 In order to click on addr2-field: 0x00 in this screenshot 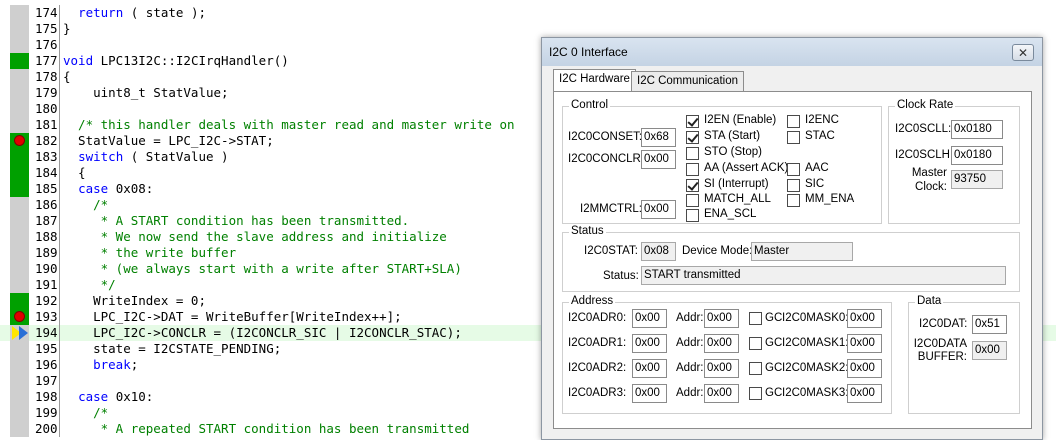, I will do `click(721, 368)`.